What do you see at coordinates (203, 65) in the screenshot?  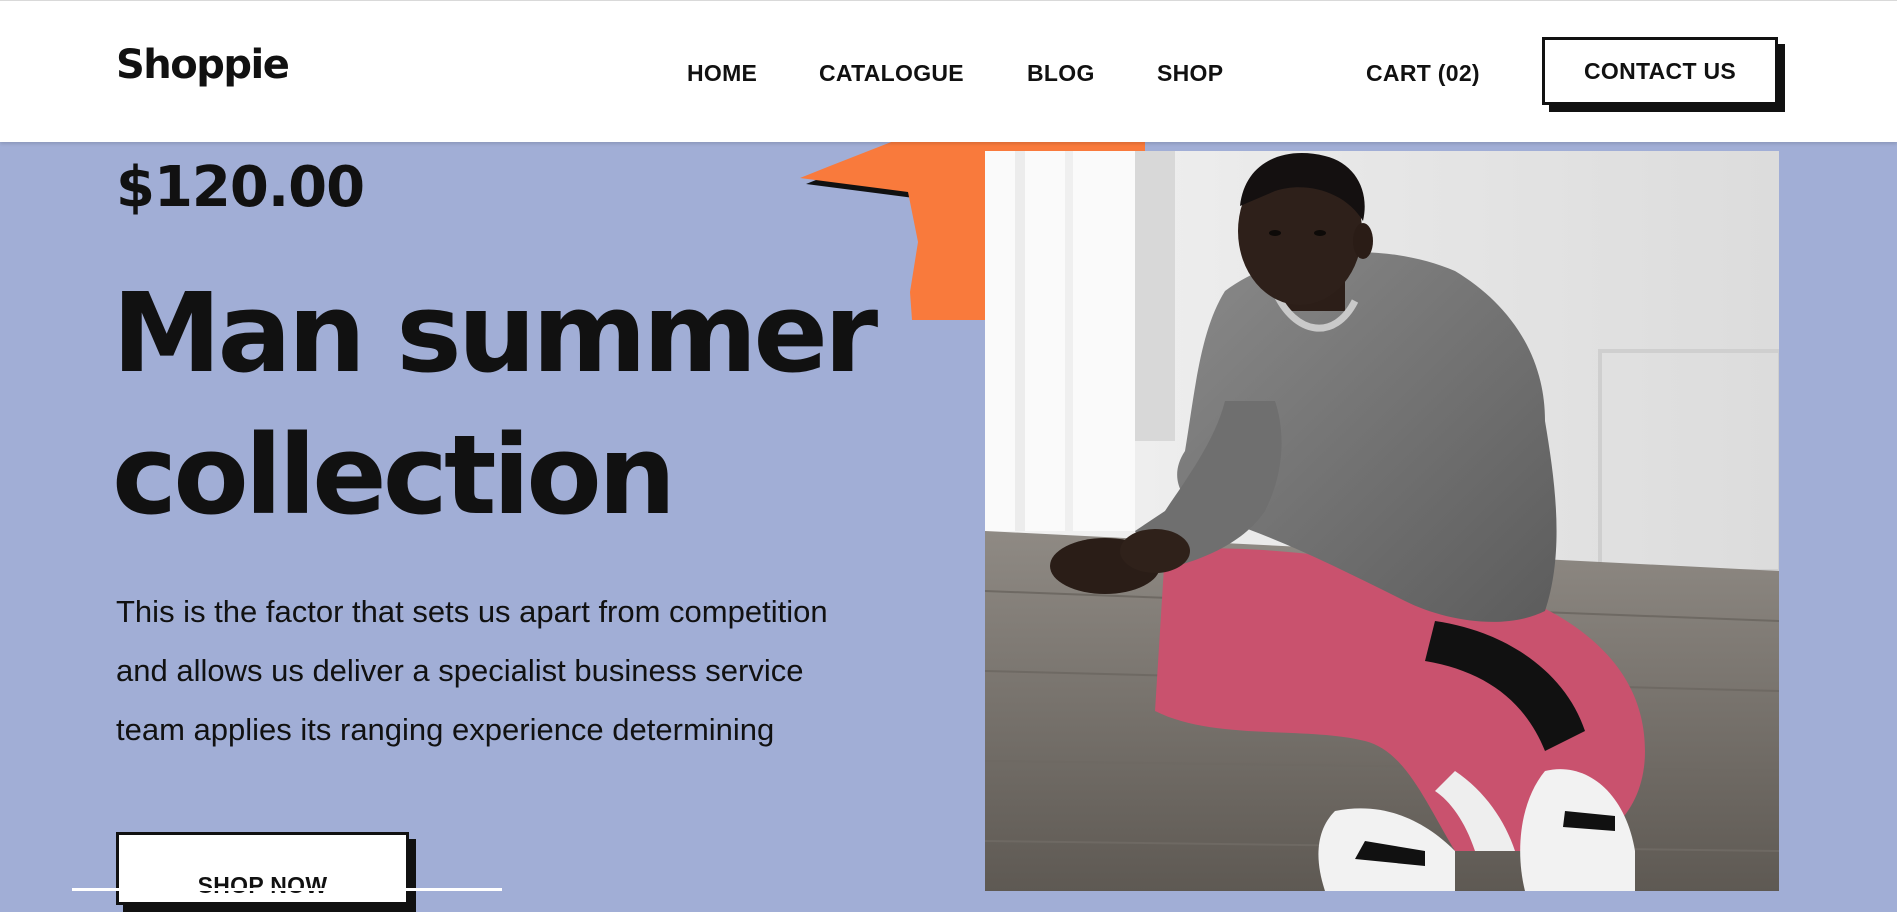 I see `logo: Shoppie` at bounding box center [203, 65].